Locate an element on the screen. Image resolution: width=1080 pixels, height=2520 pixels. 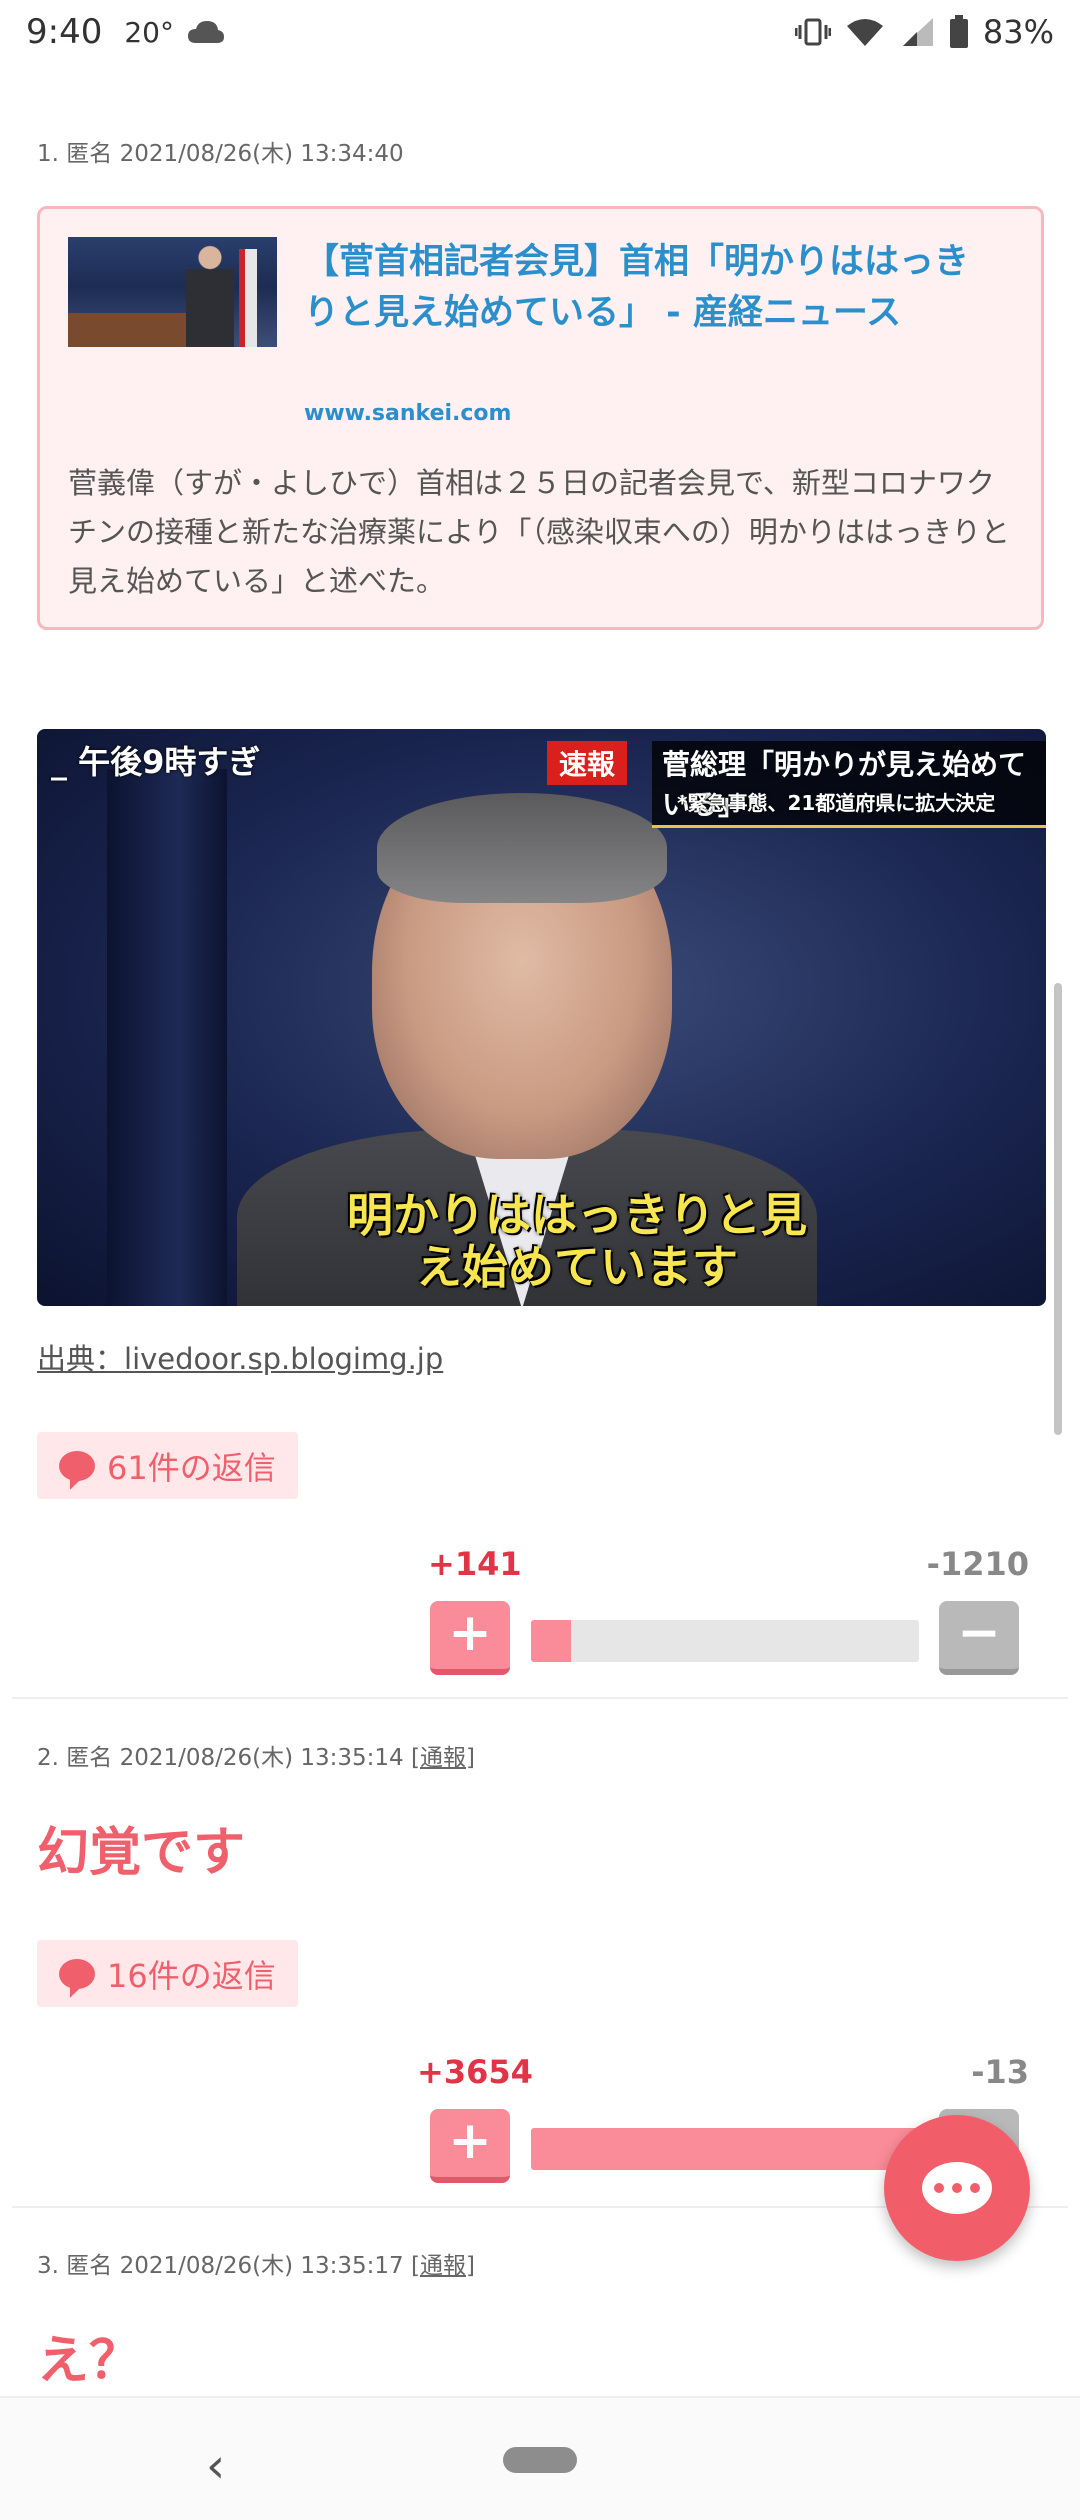
image-source: 出典：livedoor.sp.blogimg.jp is located at coordinates (240, 1357).